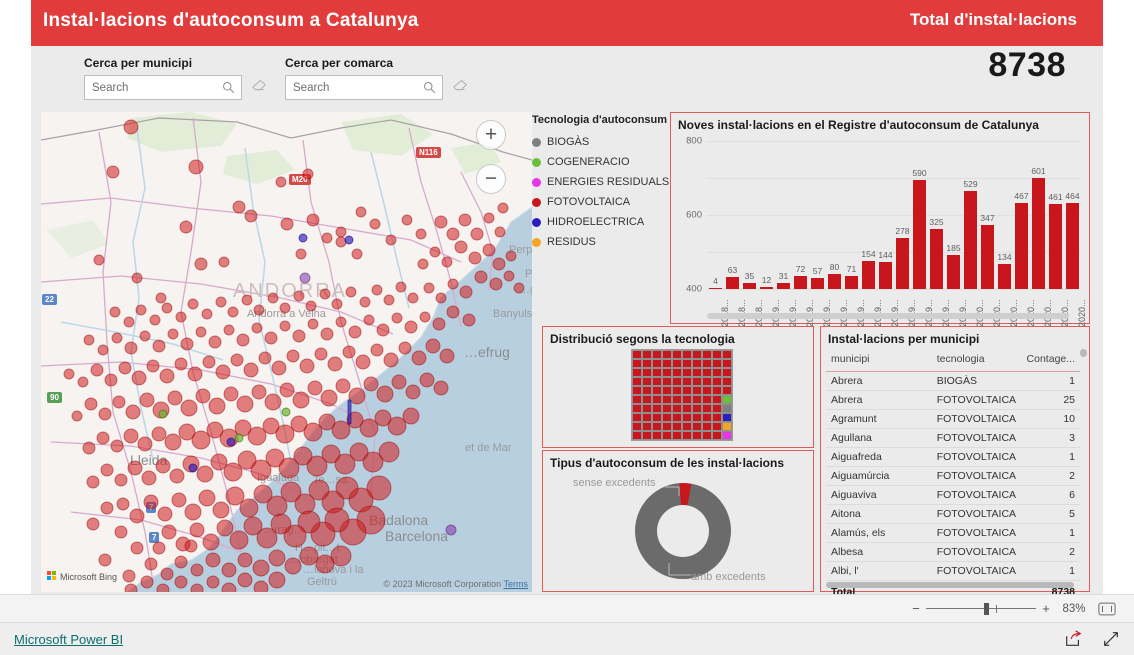  Describe the element at coordinates (259, 88) in the screenshot. I see `clear-municipi-eraser-icon` at that location.